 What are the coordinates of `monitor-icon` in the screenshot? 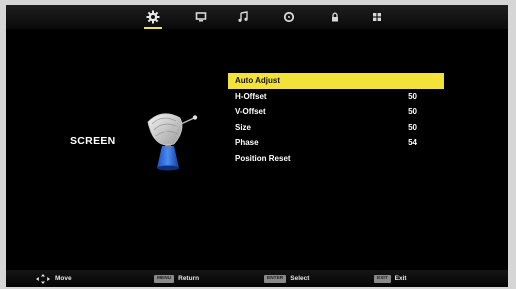 It's located at (201, 17).